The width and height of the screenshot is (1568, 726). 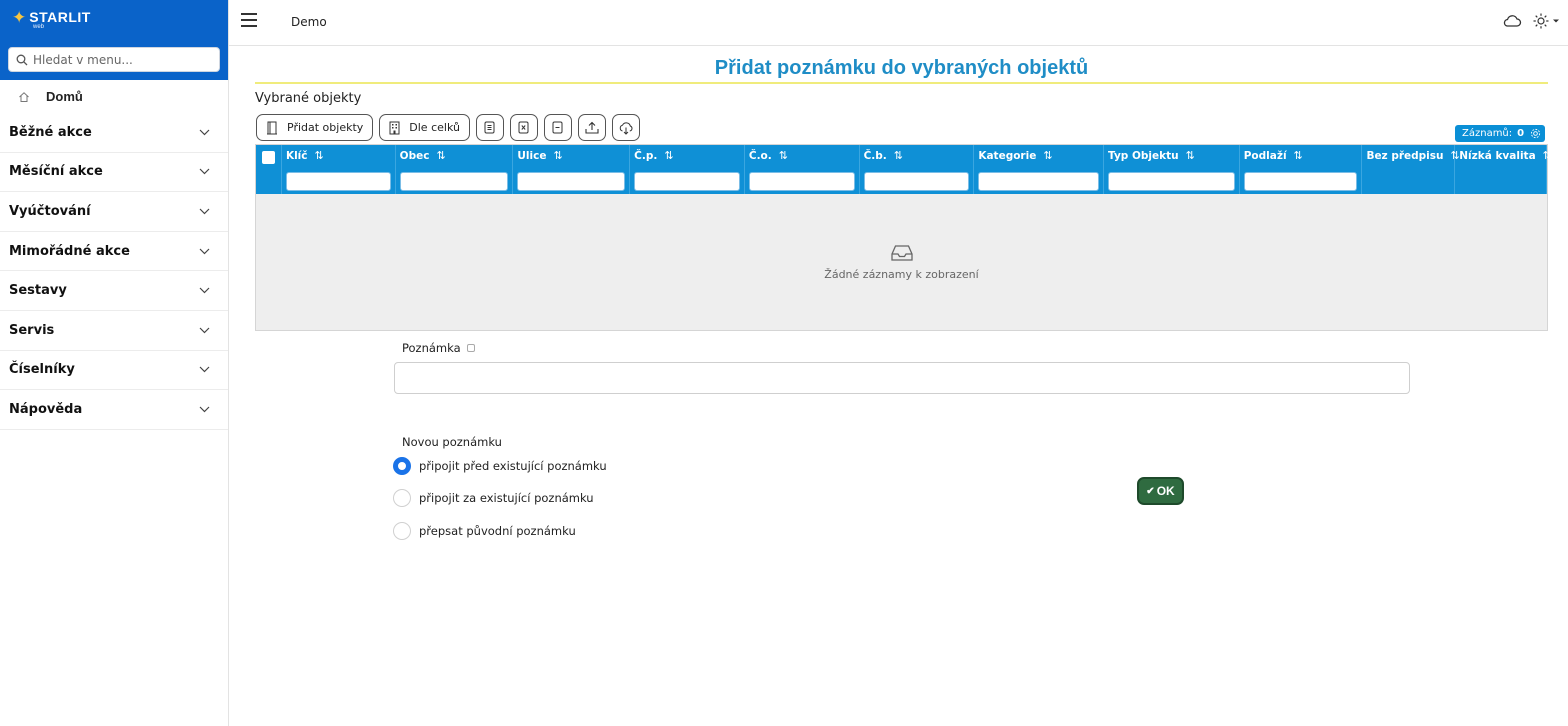 What do you see at coordinates (572, 169) in the screenshot?
I see `grid-column: Ulice ⇅` at bounding box center [572, 169].